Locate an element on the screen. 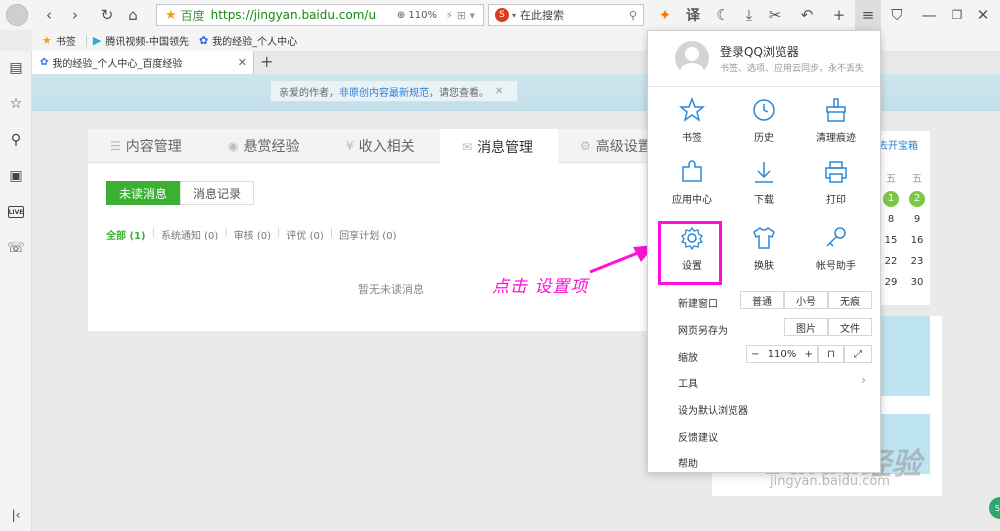 The width and height of the screenshot is (1000, 531). tab-close-icon: ✕ is located at coordinates (242, 62).